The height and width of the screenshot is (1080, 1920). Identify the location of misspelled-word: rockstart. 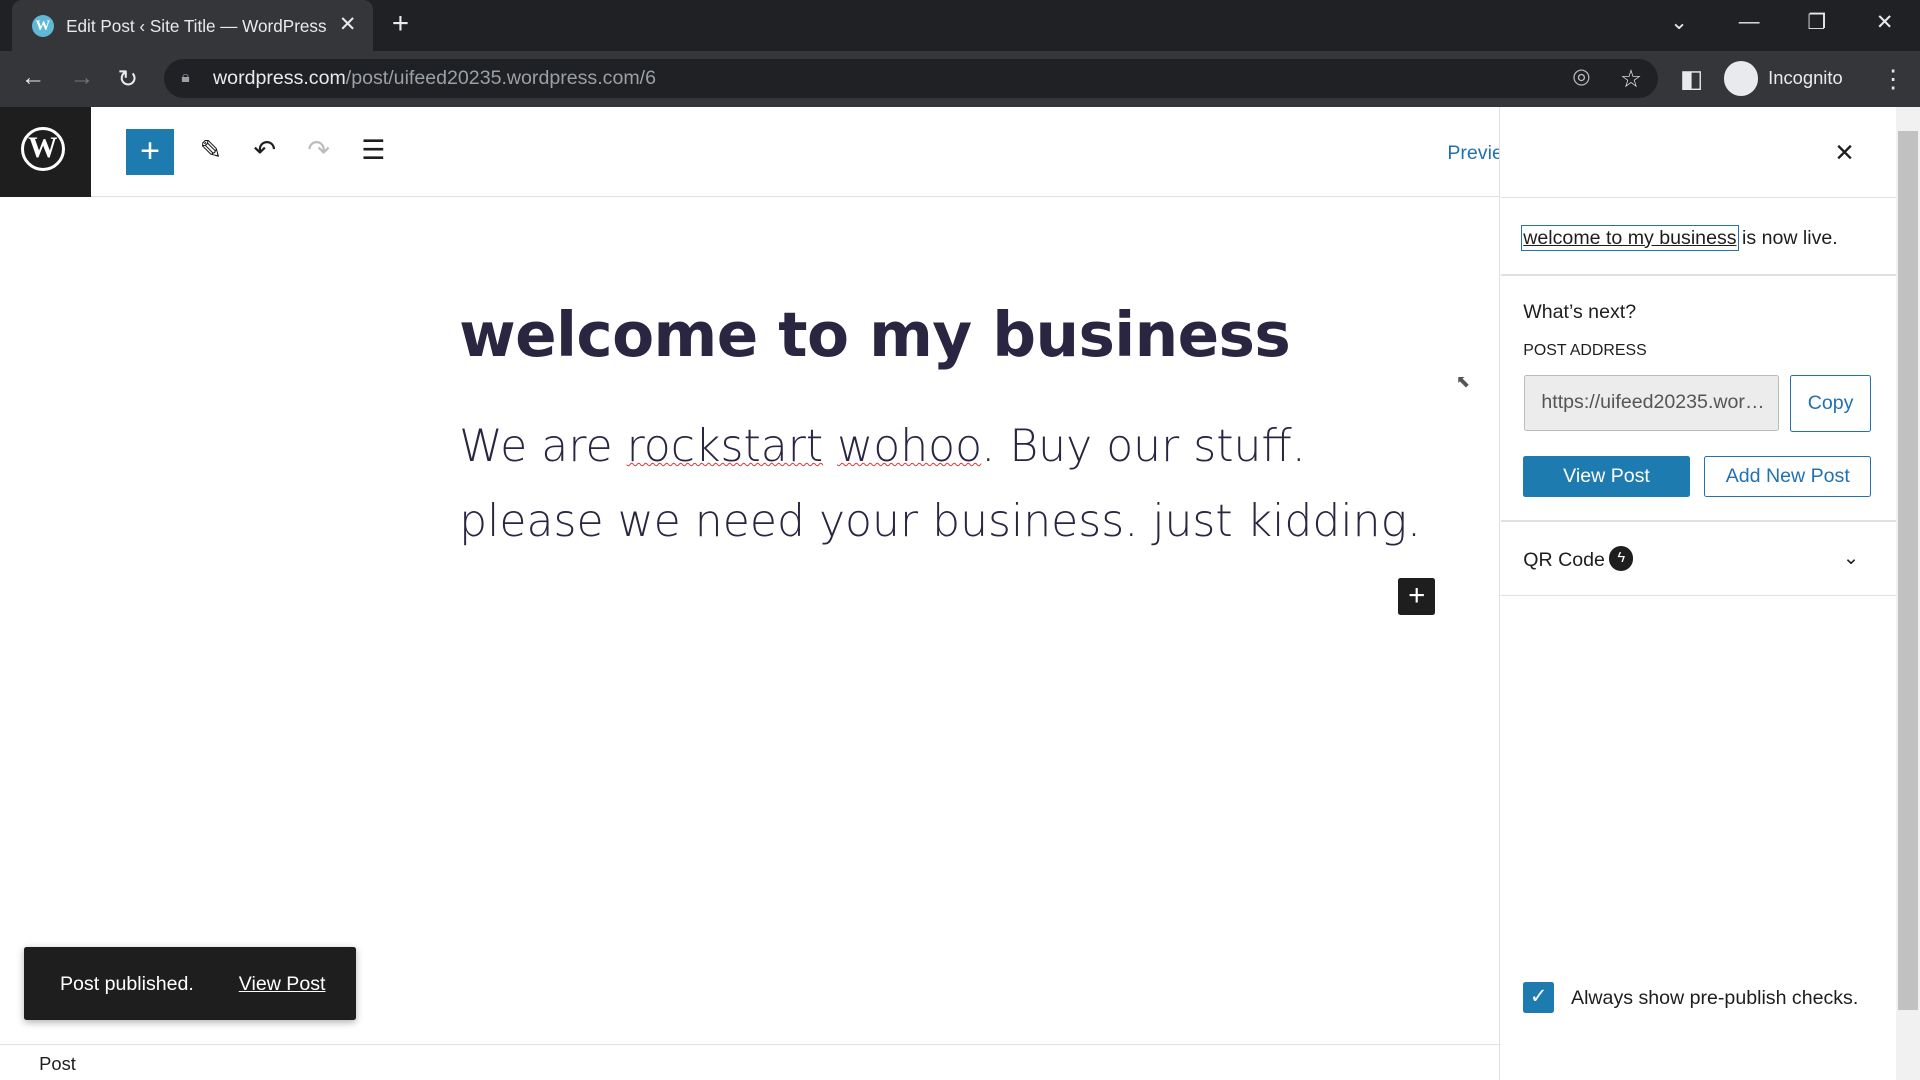
(725, 447).